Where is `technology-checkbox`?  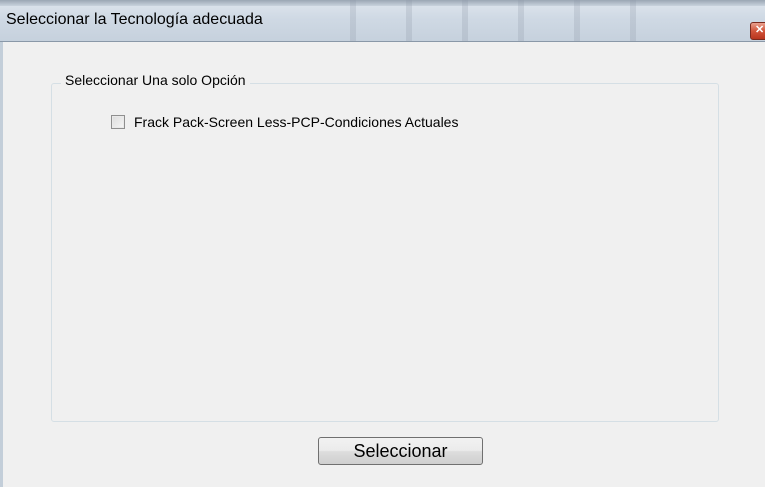
technology-checkbox is located at coordinates (118, 122).